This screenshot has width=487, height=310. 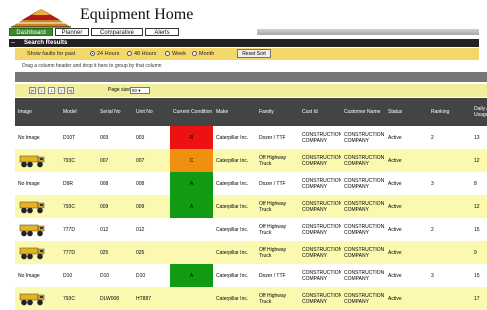 I want to click on search-results-header: – Search Results, so click(x=244, y=43).